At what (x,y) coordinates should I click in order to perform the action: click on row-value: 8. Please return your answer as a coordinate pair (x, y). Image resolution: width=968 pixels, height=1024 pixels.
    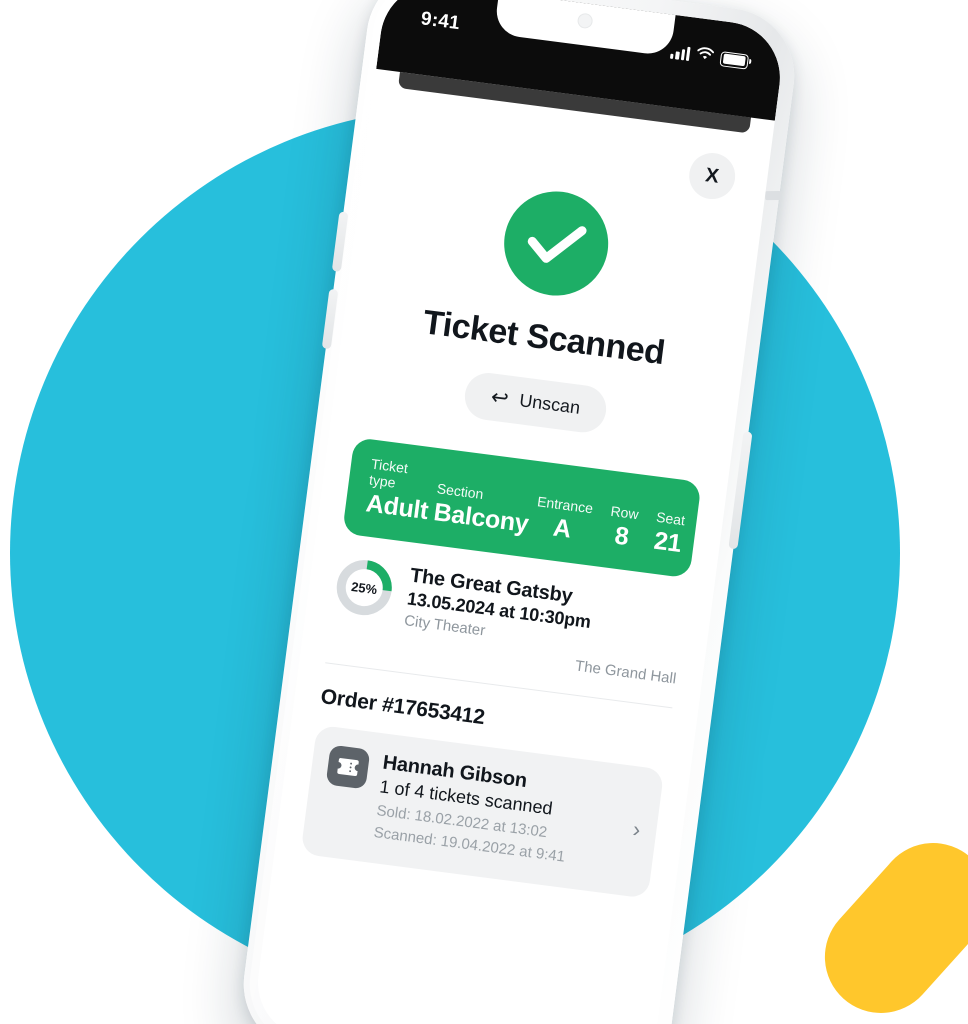
    Looking at the image, I should click on (622, 536).